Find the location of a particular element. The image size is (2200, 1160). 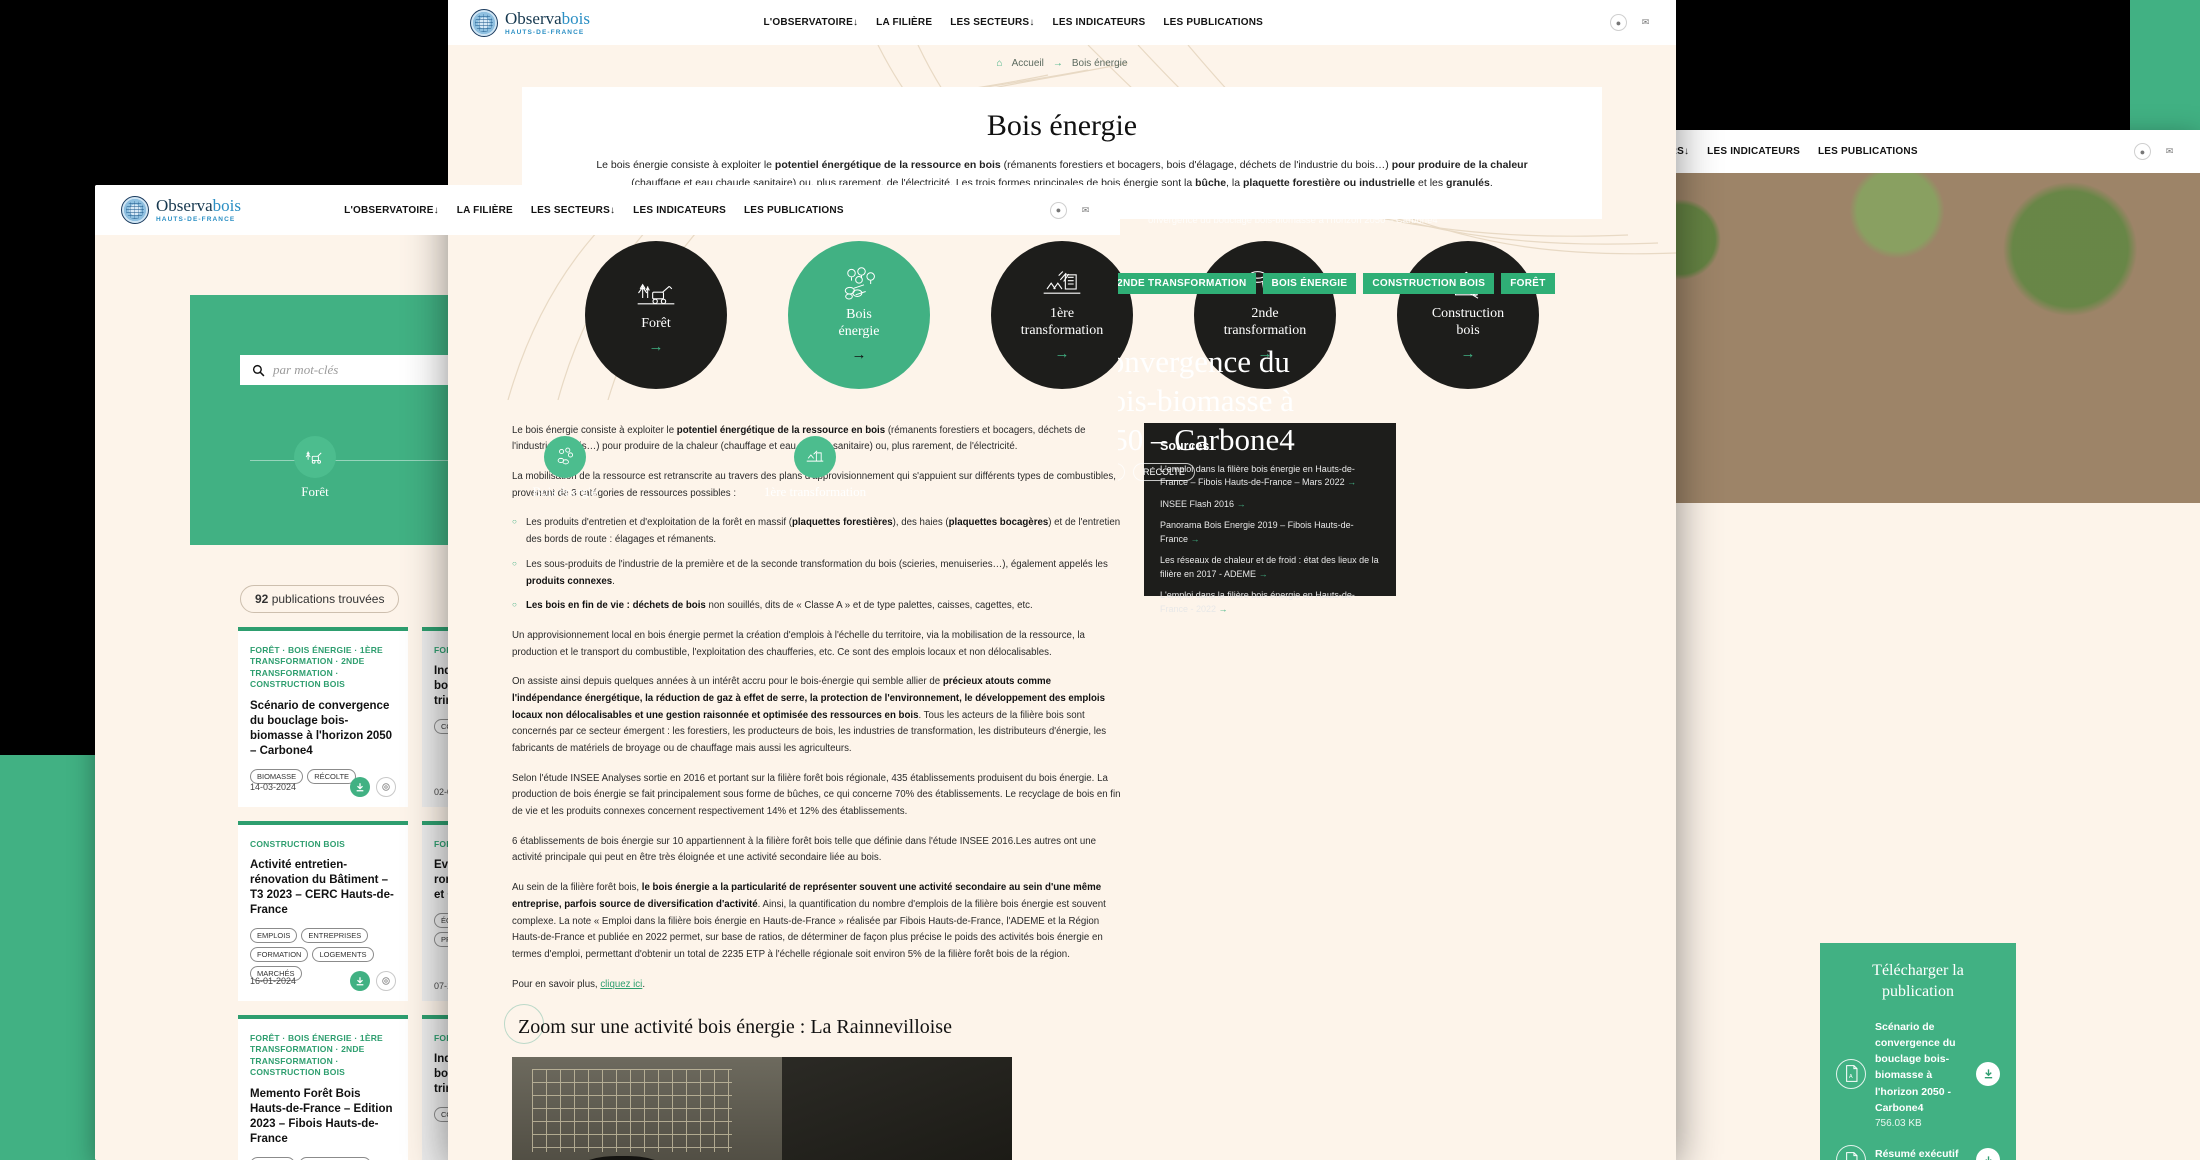

learn-more-suffix: . is located at coordinates (644, 984).